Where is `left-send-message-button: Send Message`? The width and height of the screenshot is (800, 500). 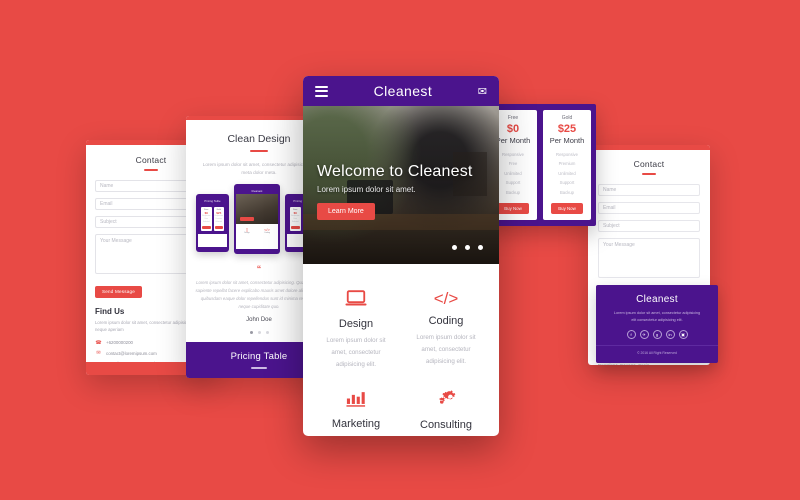
left-send-message-button: Send Message is located at coordinates (119, 291).